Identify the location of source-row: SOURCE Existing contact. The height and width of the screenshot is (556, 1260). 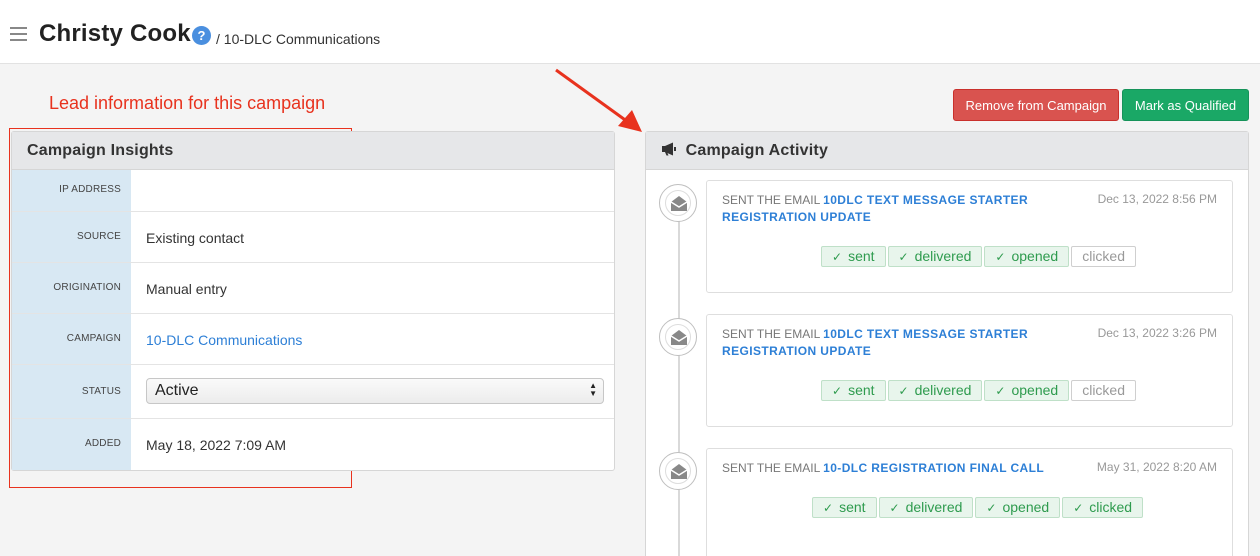
(313, 237).